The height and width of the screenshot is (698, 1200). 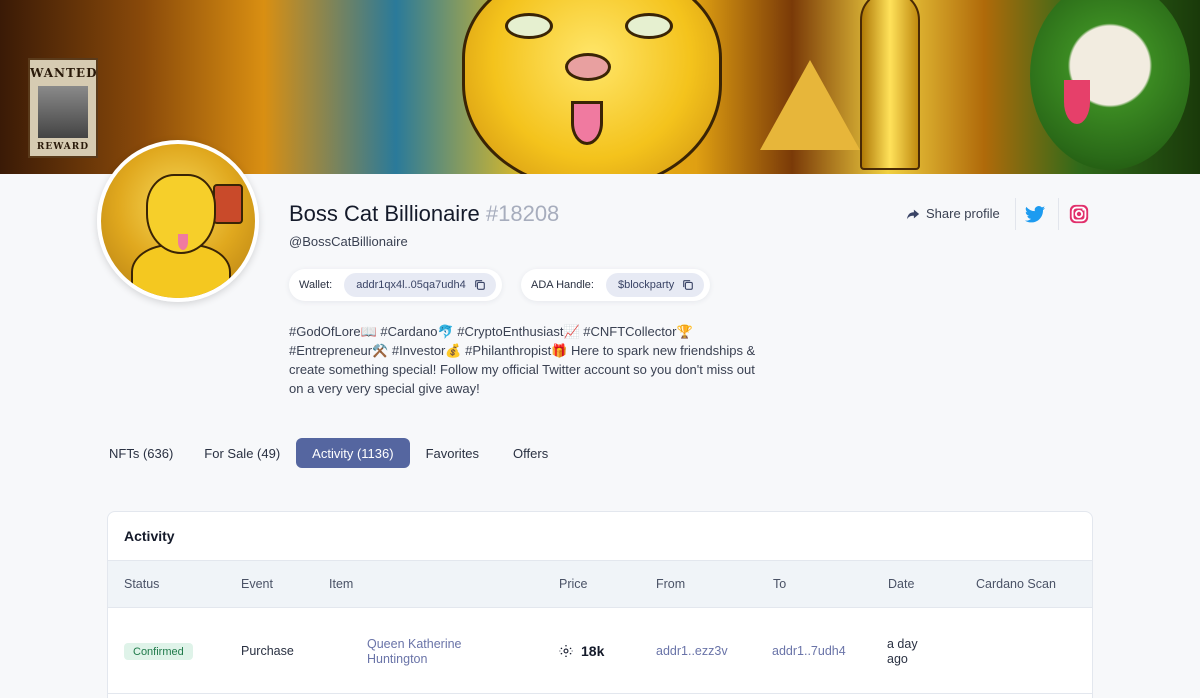 What do you see at coordinates (573, 584) in the screenshot?
I see `column-header-price: Price` at bounding box center [573, 584].